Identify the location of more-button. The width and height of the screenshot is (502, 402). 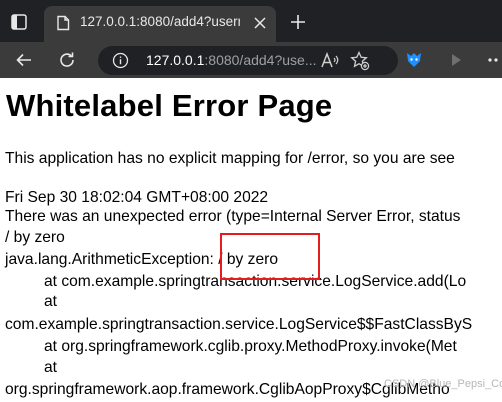
(493, 60).